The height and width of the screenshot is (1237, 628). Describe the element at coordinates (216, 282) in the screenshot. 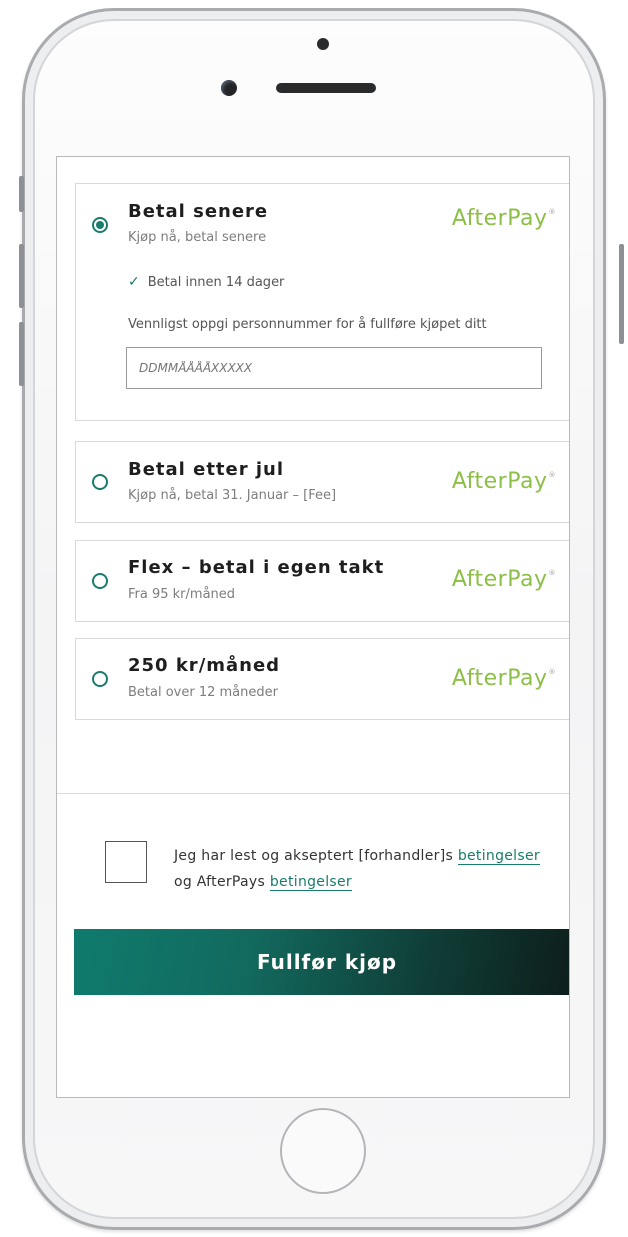

I see `check-text: Betal innen 14 dager` at that location.